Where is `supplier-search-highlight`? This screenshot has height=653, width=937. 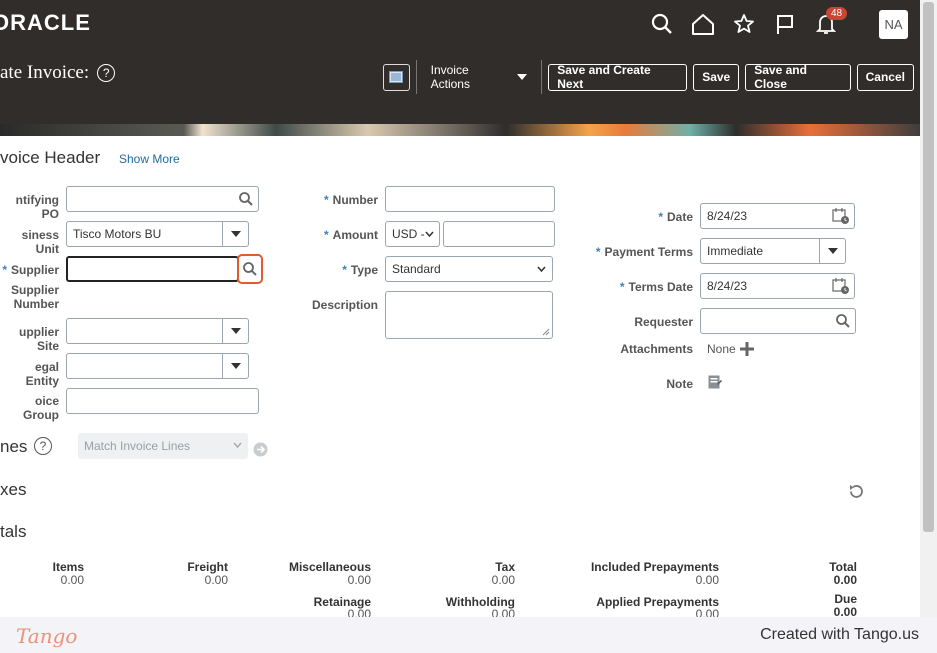 supplier-search-highlight is located at coordinates (250, 269).